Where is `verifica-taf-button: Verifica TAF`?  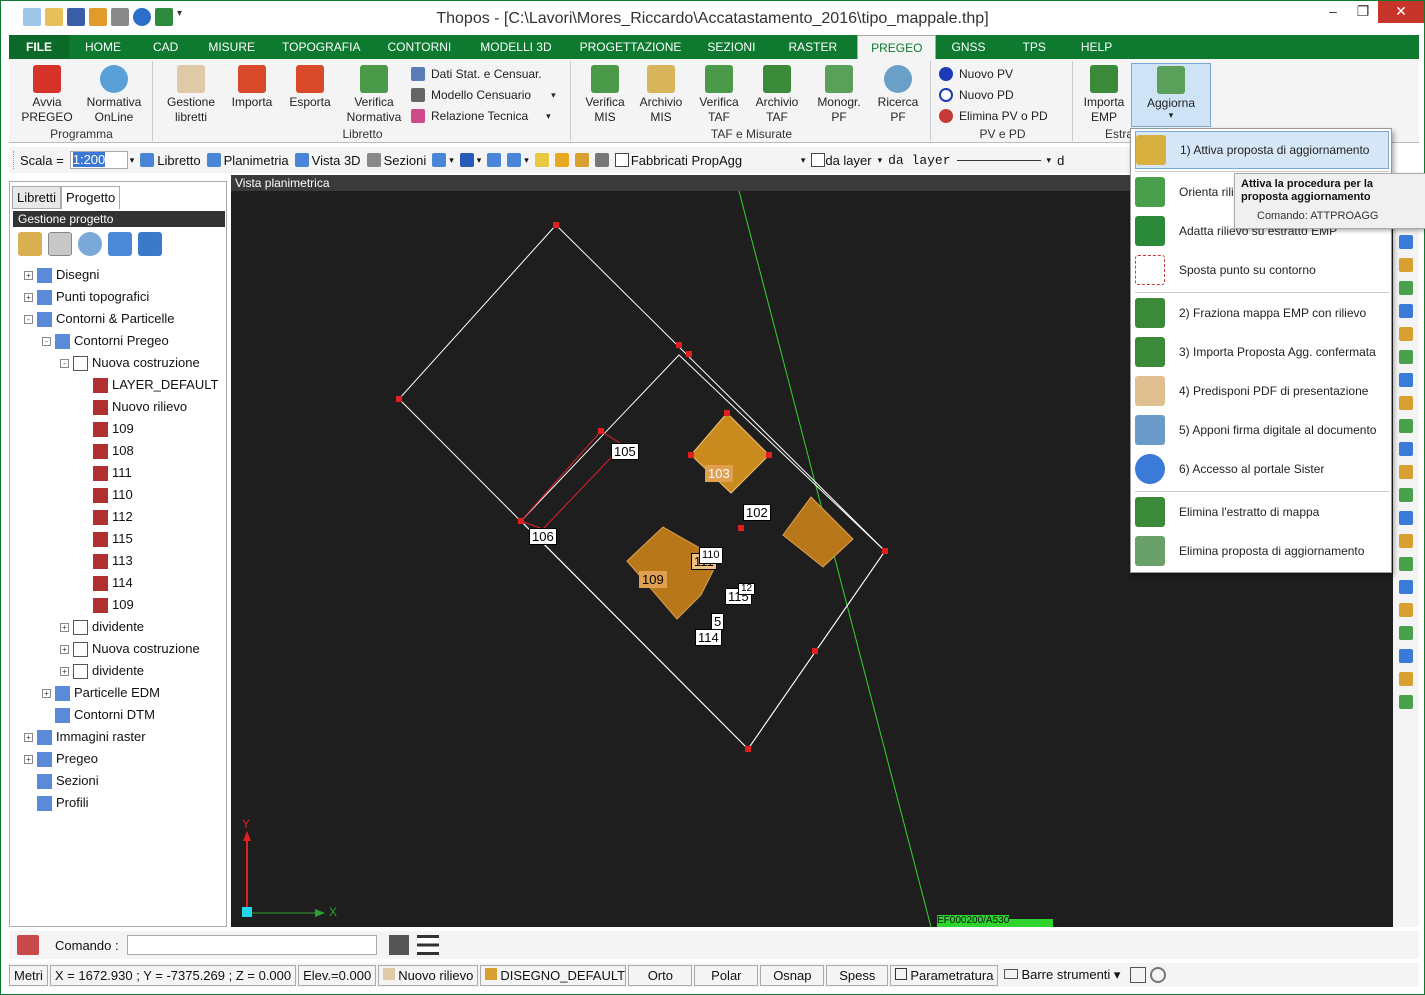 verifica-taf-button: Verifica TAF is located at coordinates (719, 95).